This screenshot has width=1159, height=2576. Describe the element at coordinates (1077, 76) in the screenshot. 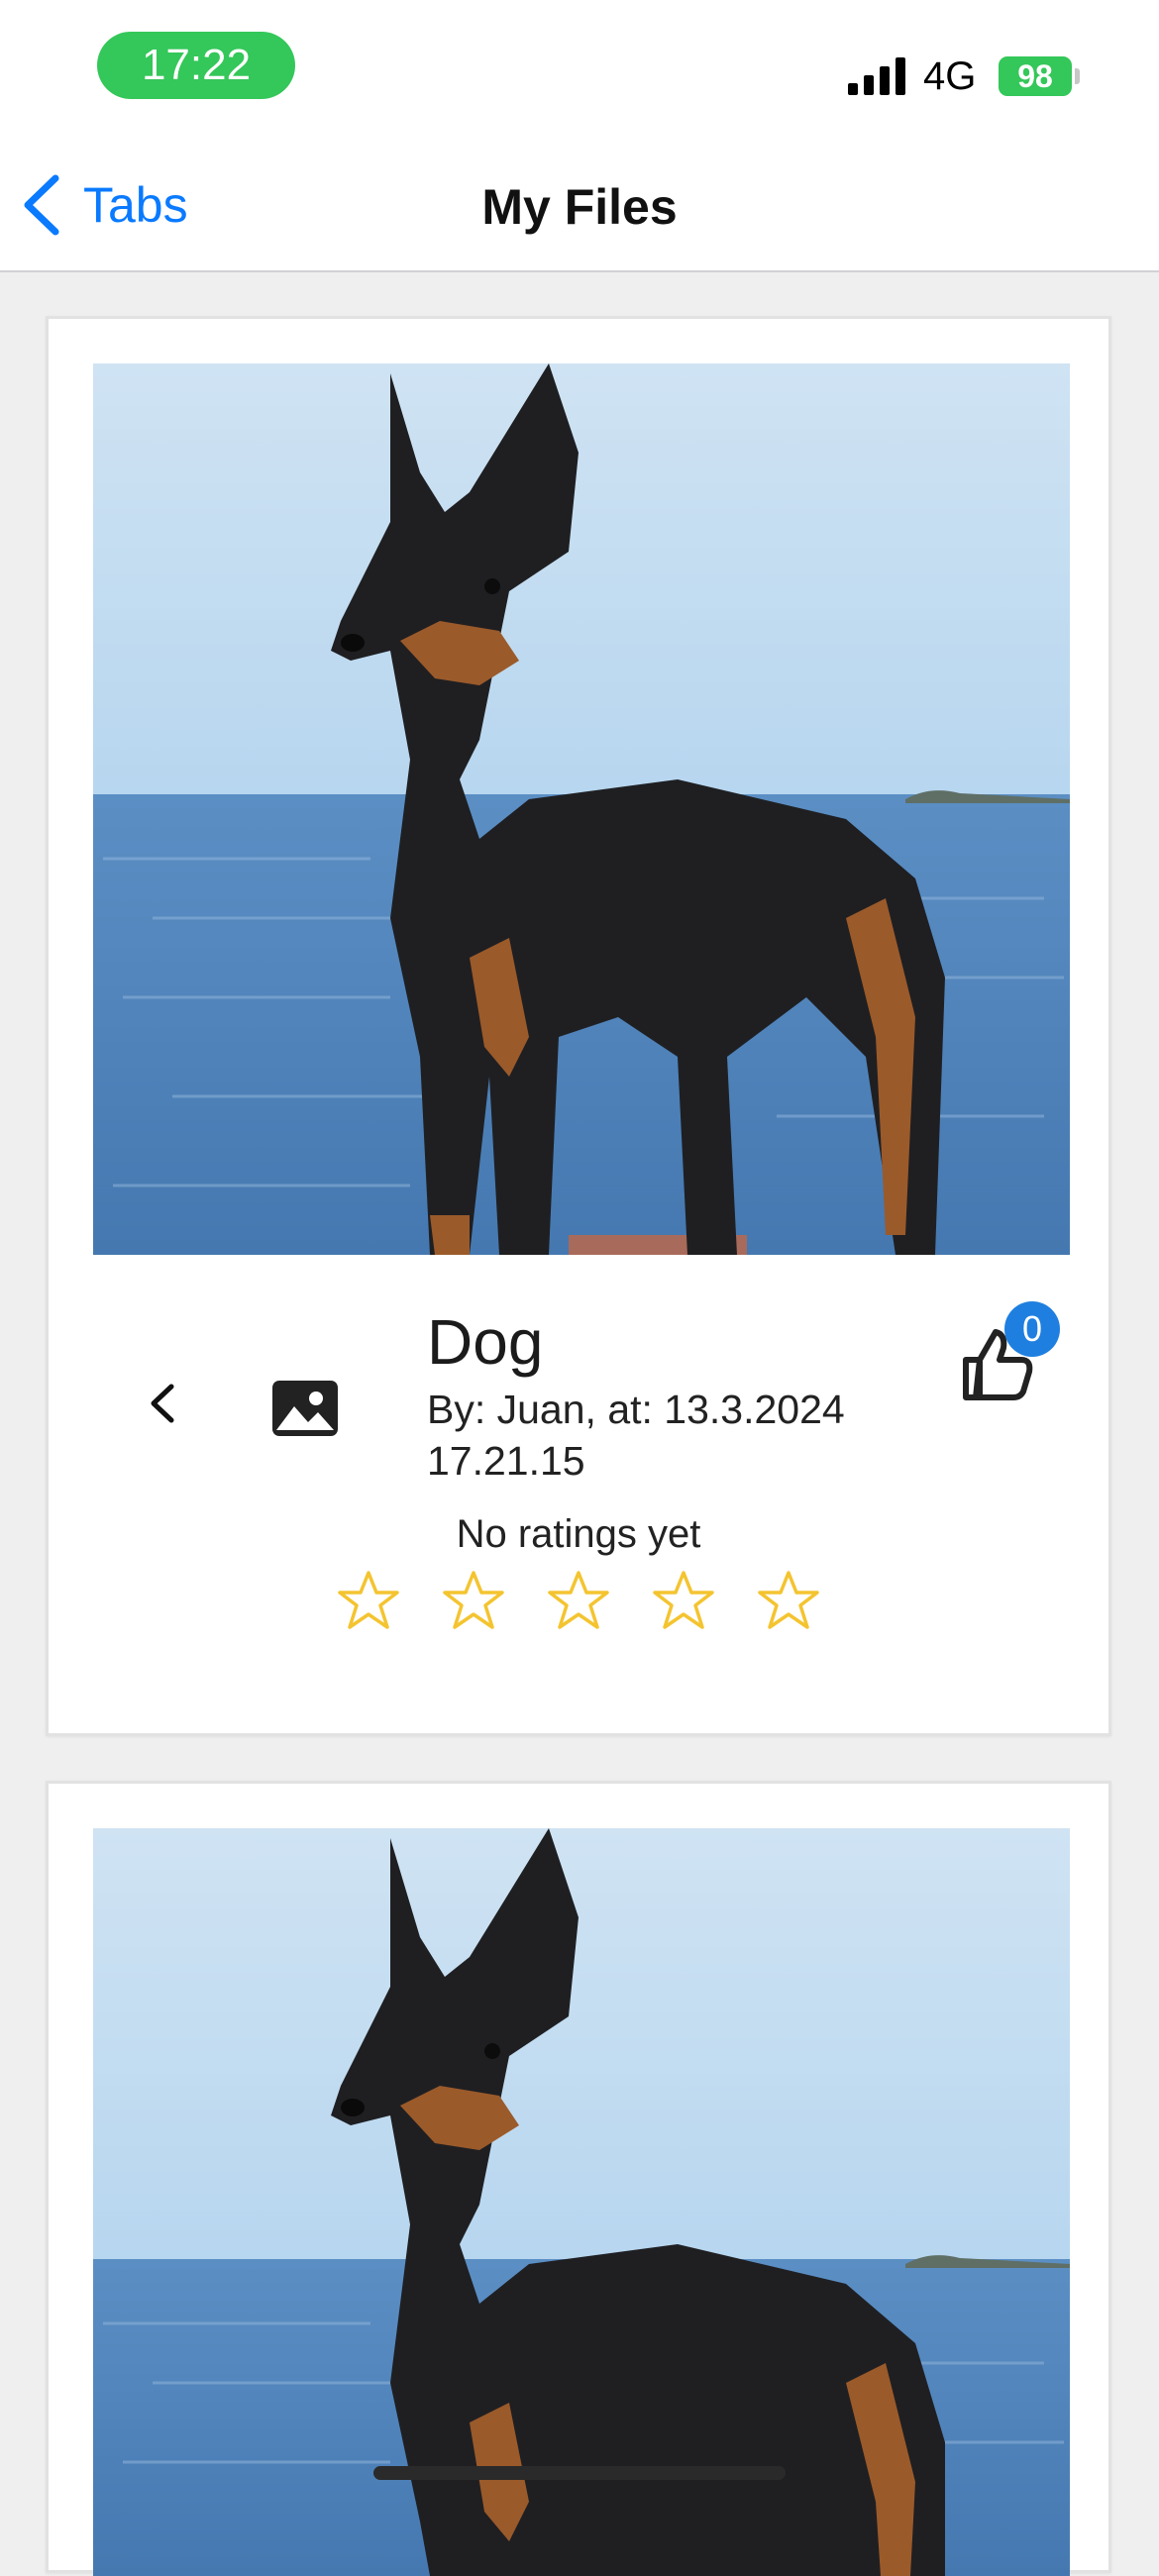

I see `battery-tip` at that location.